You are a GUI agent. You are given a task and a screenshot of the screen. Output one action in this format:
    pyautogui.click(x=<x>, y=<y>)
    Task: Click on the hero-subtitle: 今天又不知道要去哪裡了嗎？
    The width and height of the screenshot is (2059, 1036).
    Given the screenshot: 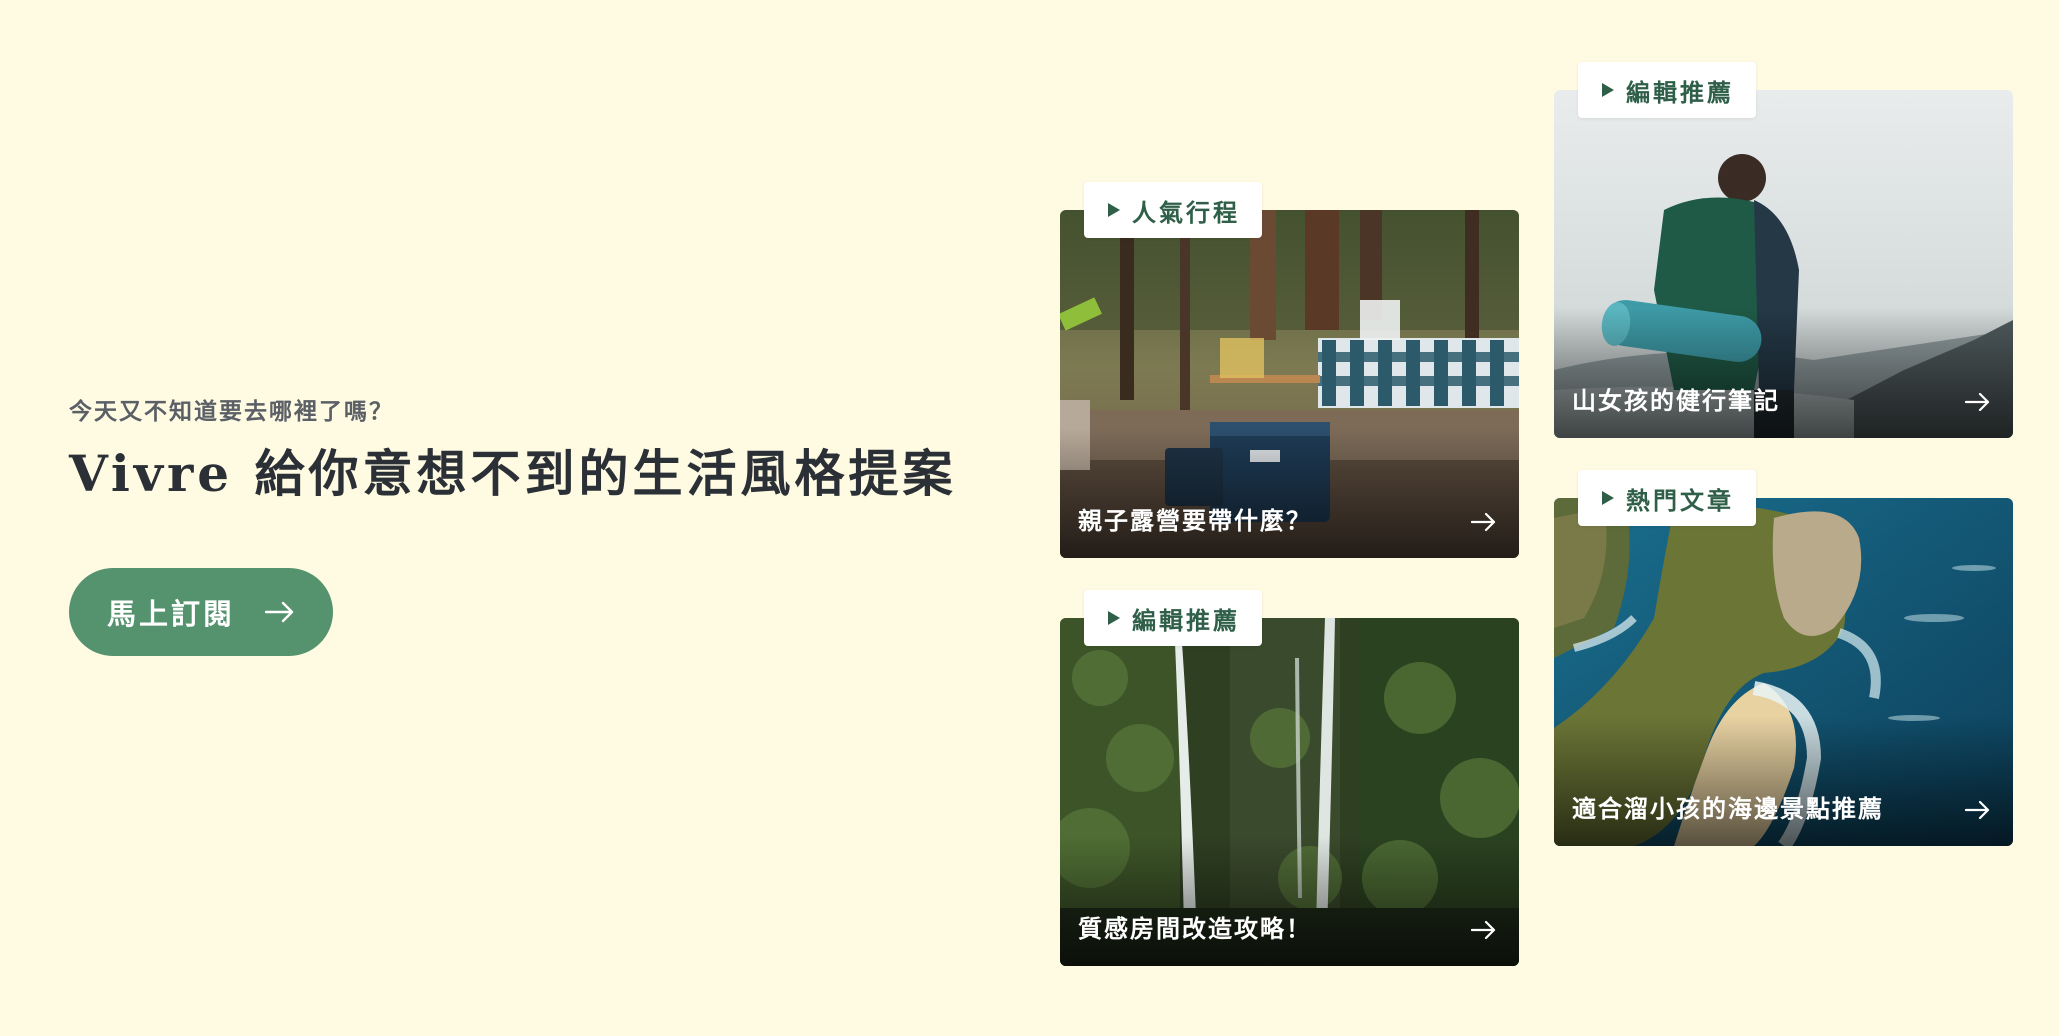 What is the action you would take?
    pyautogui.click(x=231, y=411)
    